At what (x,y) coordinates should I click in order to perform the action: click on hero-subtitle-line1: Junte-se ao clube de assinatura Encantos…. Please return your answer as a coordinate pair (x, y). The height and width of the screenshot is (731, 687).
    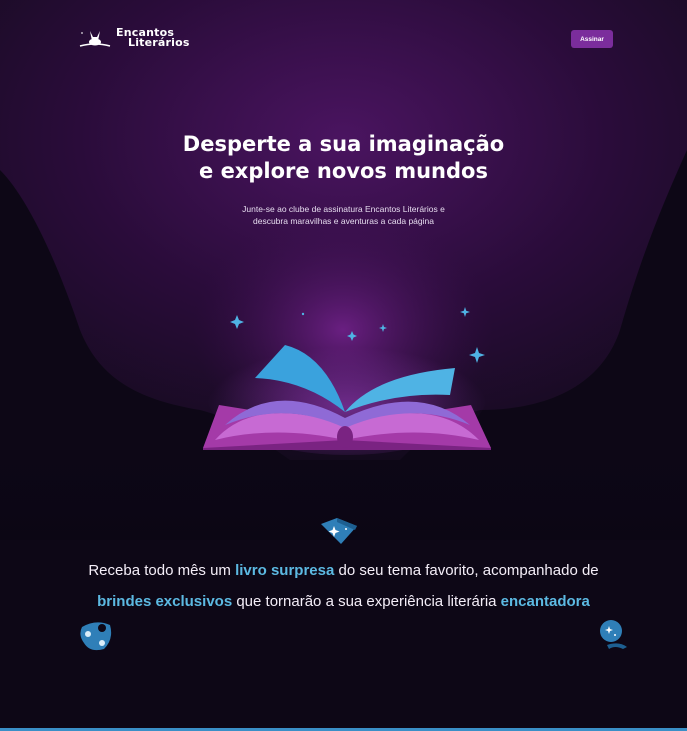
    Looking at the image, I should click on (343, 209).